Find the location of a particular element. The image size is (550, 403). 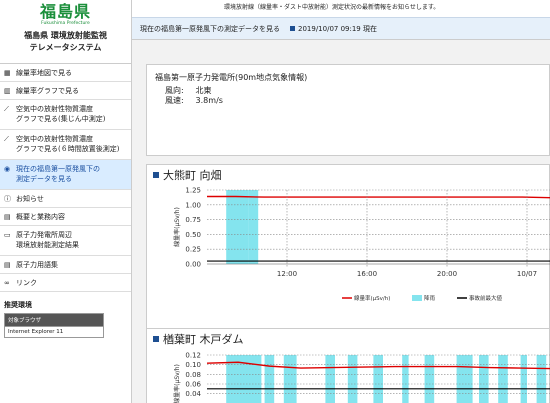

env-header: 対象ブラウザ is located at coordinates (54, 320).